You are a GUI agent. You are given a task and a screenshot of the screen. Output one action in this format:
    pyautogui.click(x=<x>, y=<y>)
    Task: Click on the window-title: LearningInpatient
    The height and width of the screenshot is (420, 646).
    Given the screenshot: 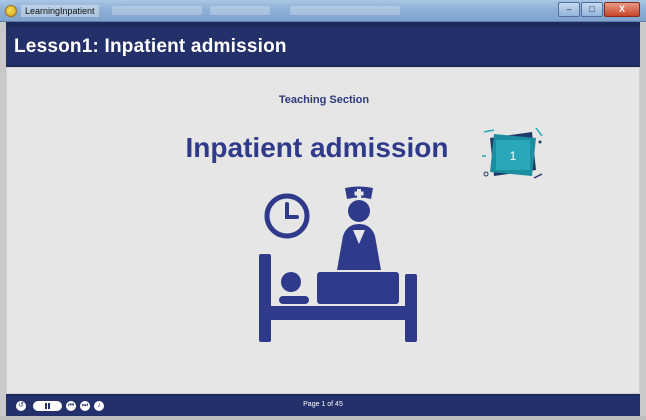 What is the action you would take?
    pyautogui.click(x=60, y=11)
    